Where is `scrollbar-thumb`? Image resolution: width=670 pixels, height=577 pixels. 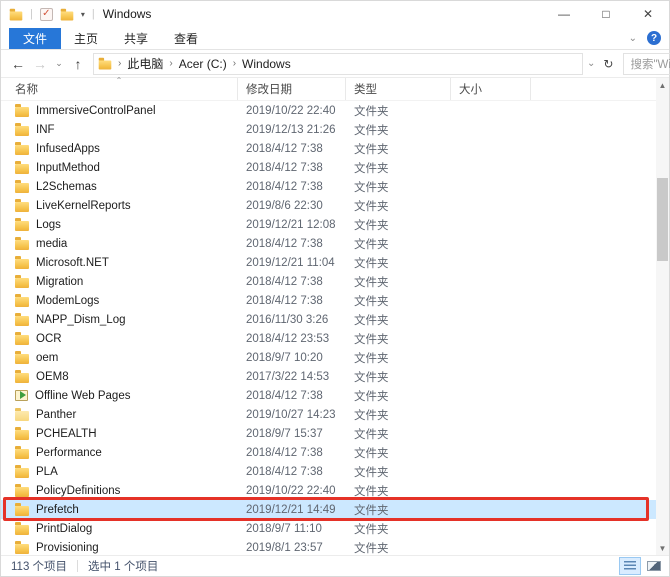 scrollbar-thumb is located at coordinates (662, 219).